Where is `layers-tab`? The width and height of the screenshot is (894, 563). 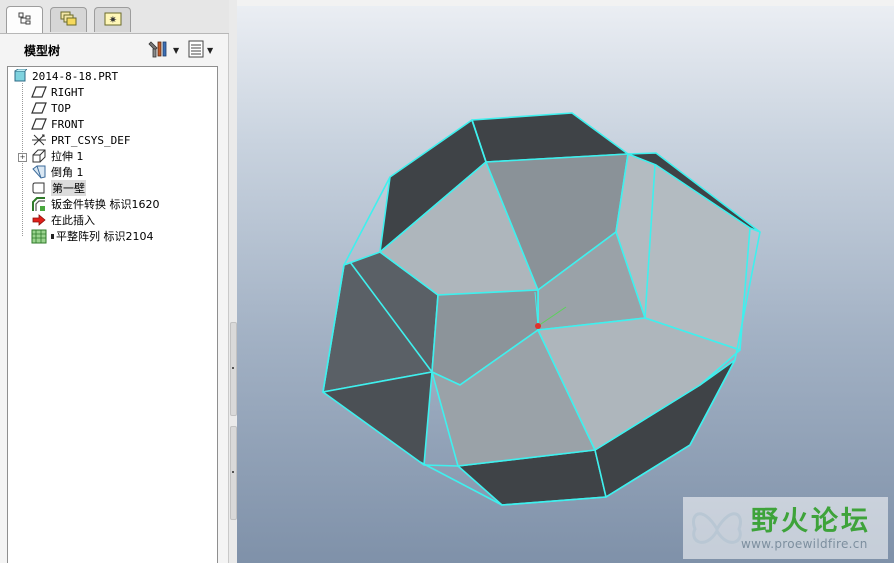 layers-tab is located at coordinates (68, 19).